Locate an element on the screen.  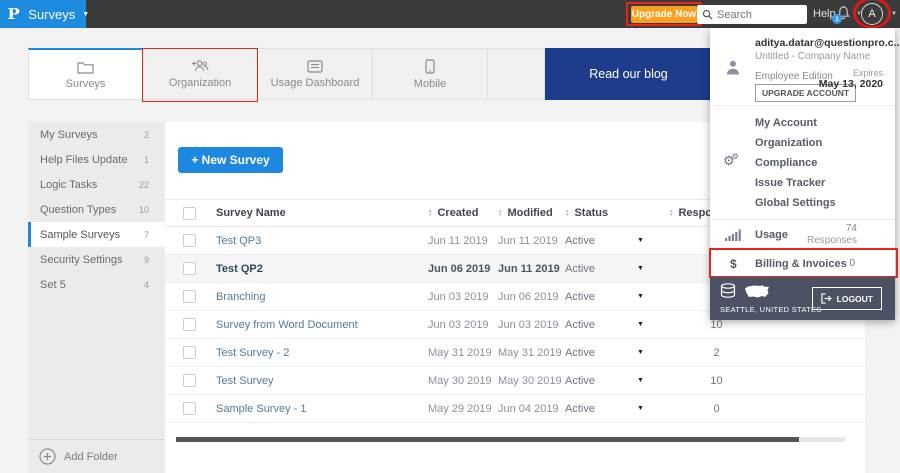
gears-icon: ⚙⚙ is located at coordinates (731, 160).